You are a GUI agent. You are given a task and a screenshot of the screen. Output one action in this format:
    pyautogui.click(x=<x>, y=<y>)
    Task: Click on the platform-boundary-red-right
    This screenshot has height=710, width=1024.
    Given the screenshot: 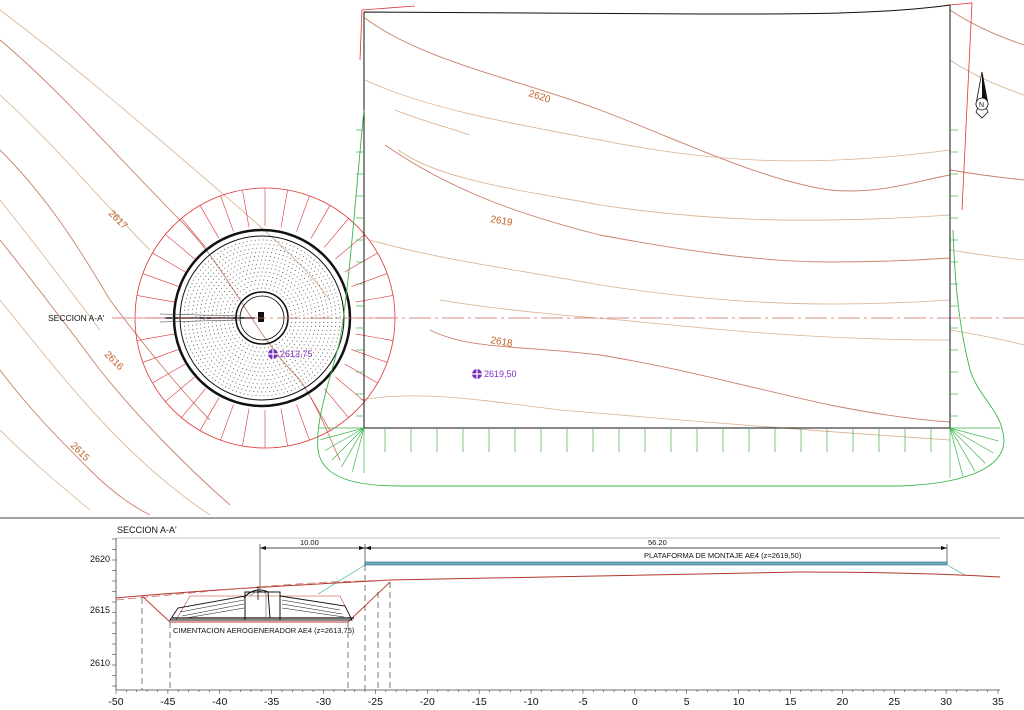 What is the action you would take?
    pyautogui.click(x=961, y=106)
    